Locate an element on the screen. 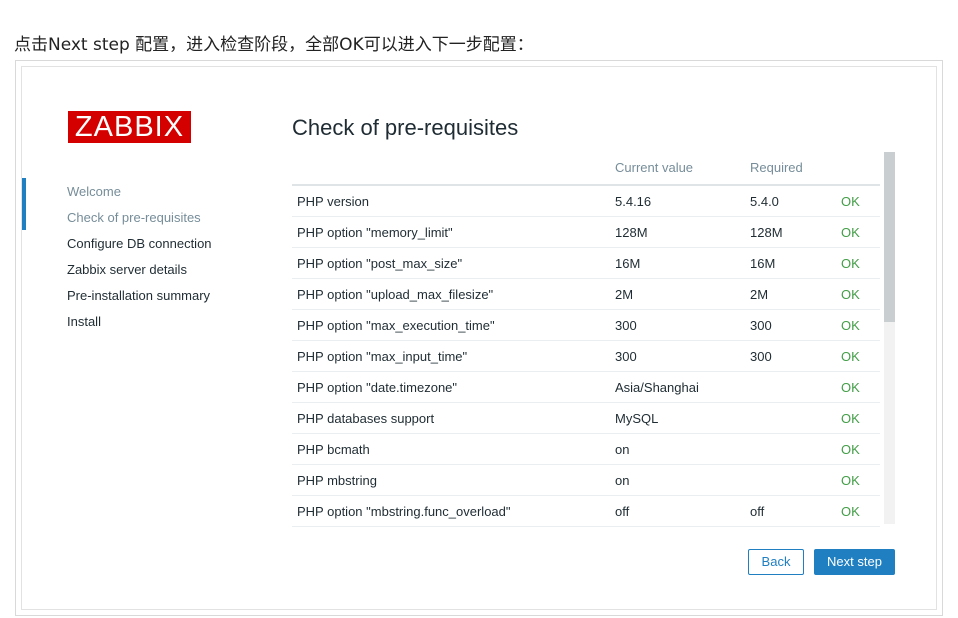  next-step-button: Next step is located at coordinates (854, 562).